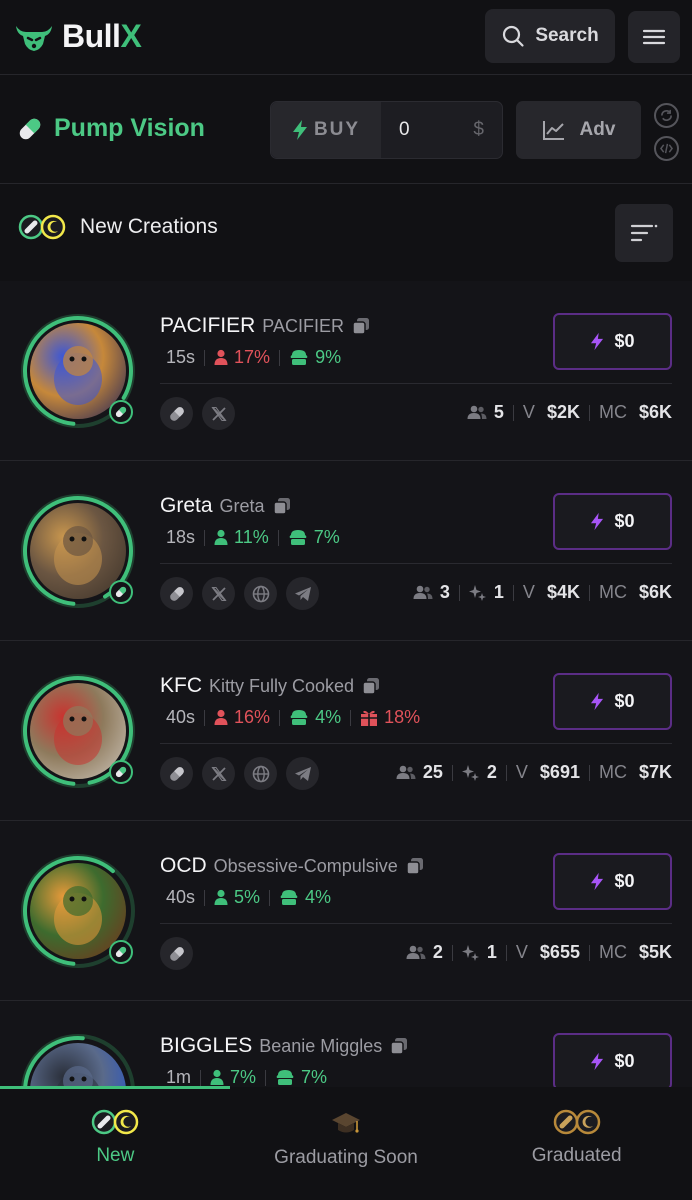 The height and width of the screenshot is (1200, 692). Describe the element at coordinates (427, 130) in the screenshot. I see `buy-amount-input` at that location.